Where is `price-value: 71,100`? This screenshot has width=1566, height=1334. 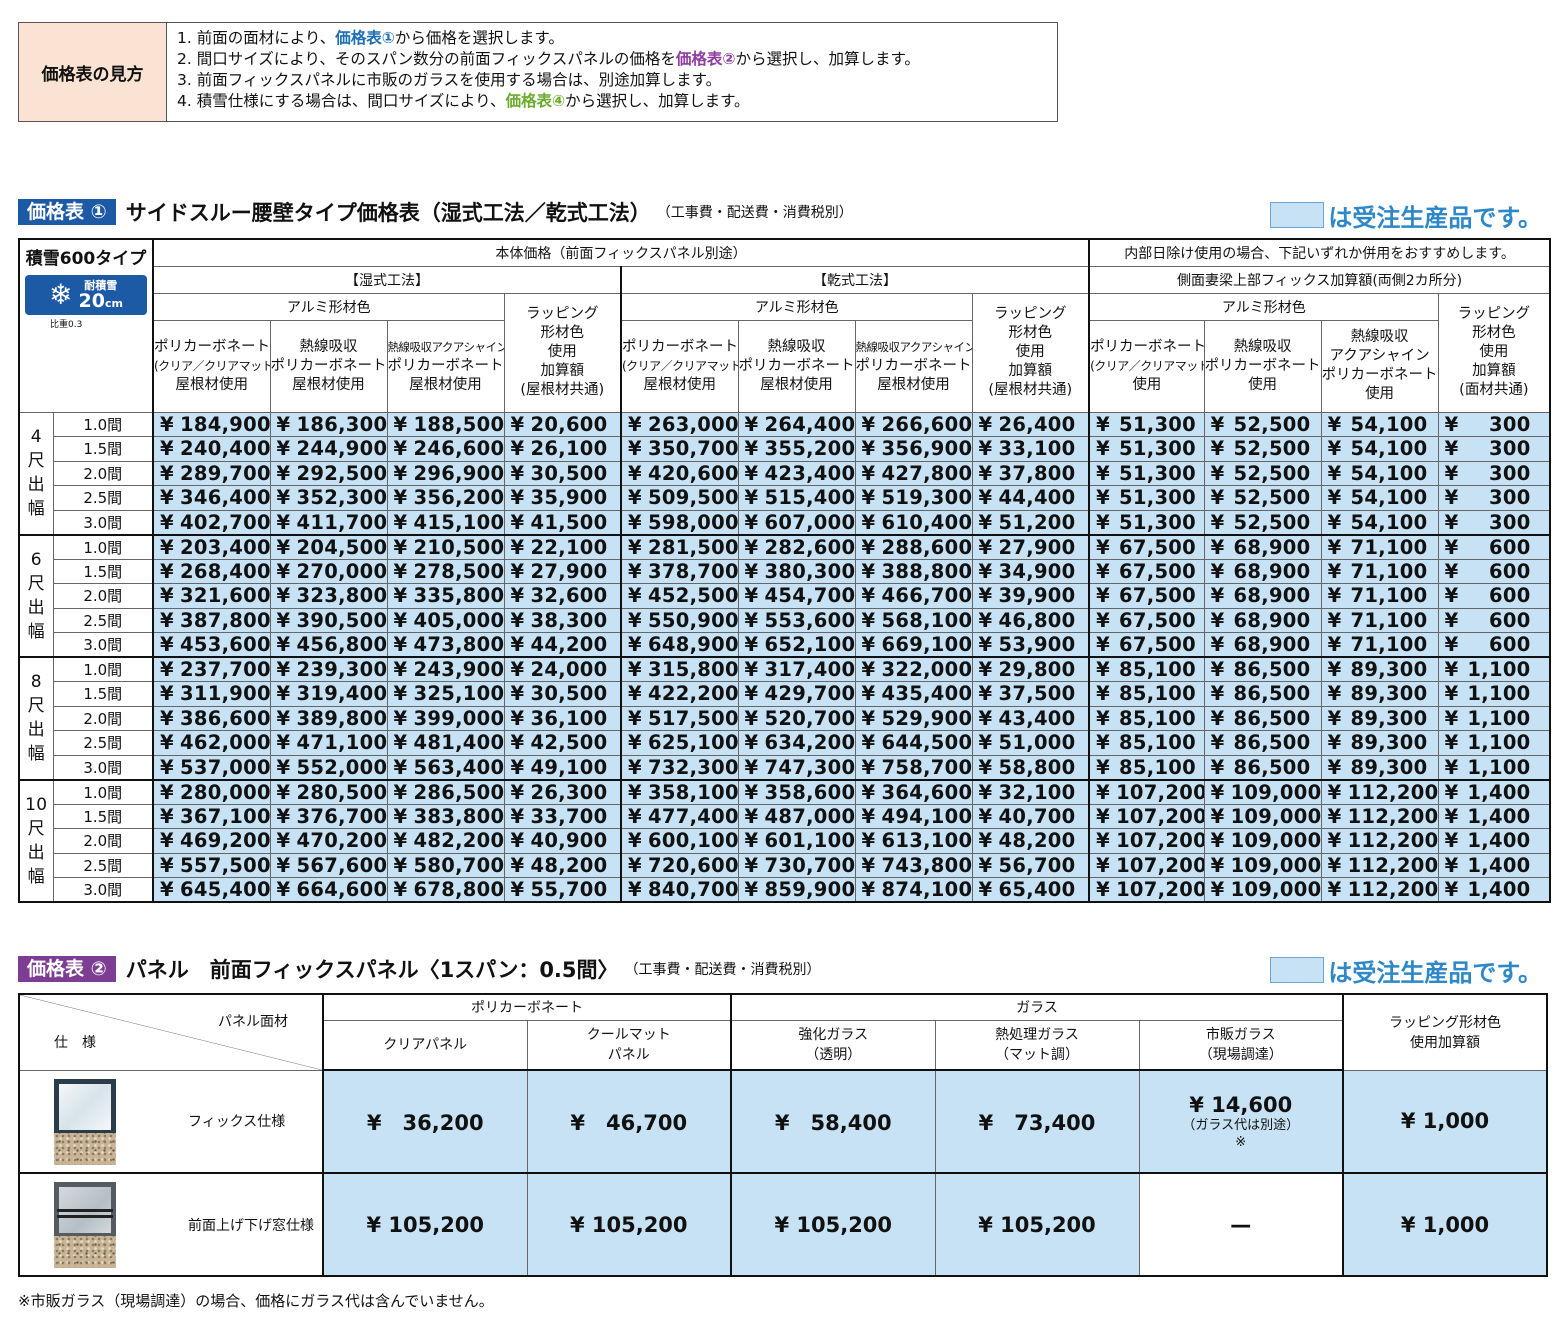 price-value: 71,100 is located at coordinates (1389, 644).